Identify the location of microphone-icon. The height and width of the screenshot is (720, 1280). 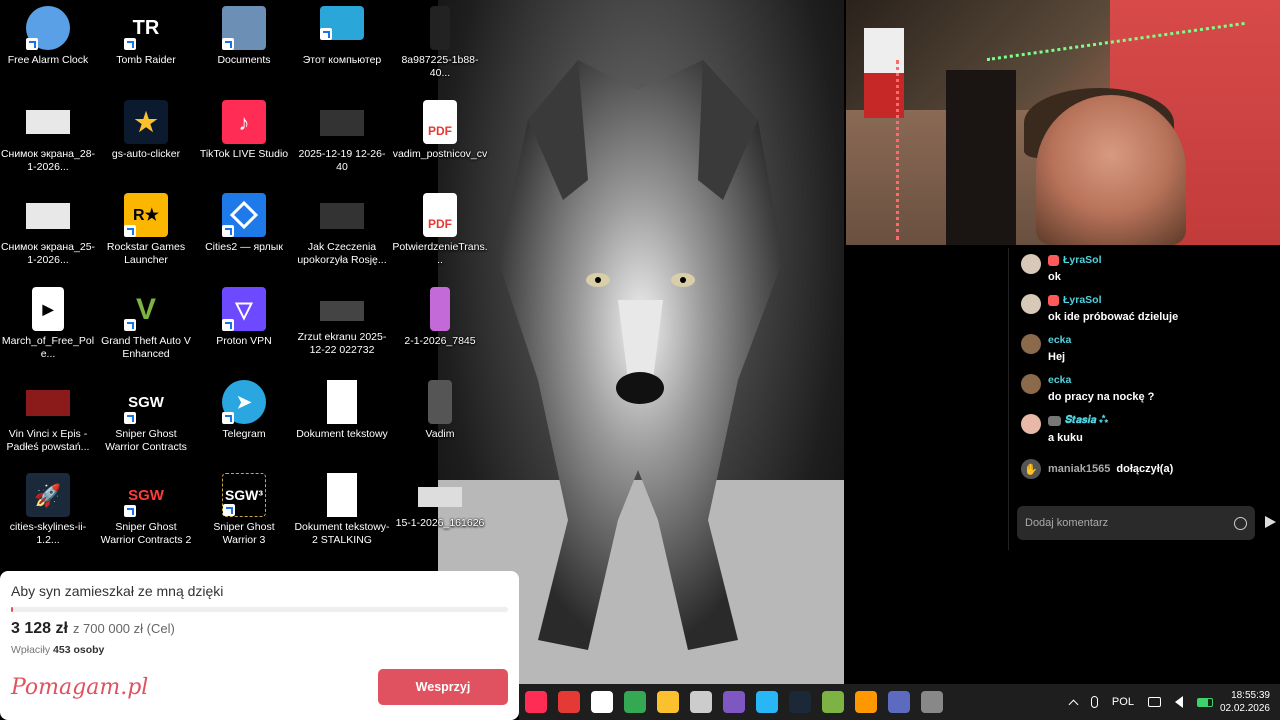
(1094, 702).